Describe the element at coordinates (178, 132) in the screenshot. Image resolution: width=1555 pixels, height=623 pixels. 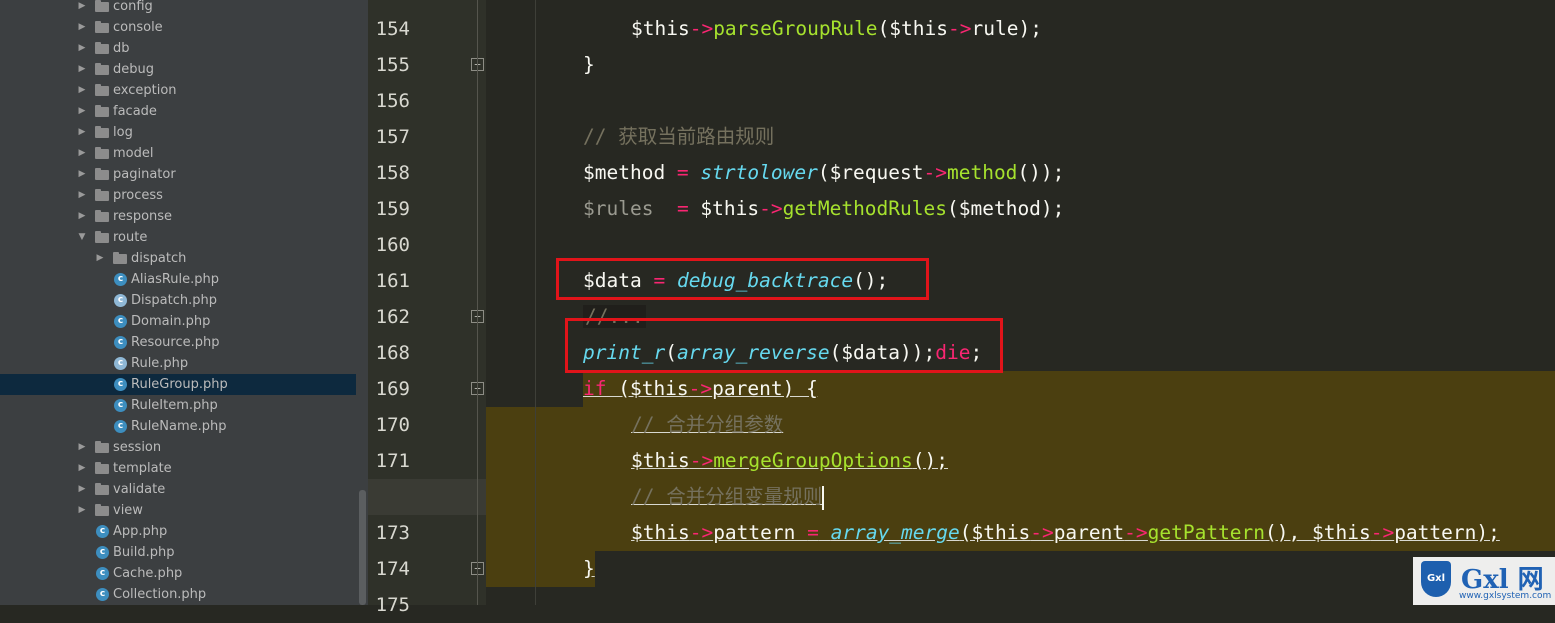
I see `tree-folder: ▶ log` at that location.